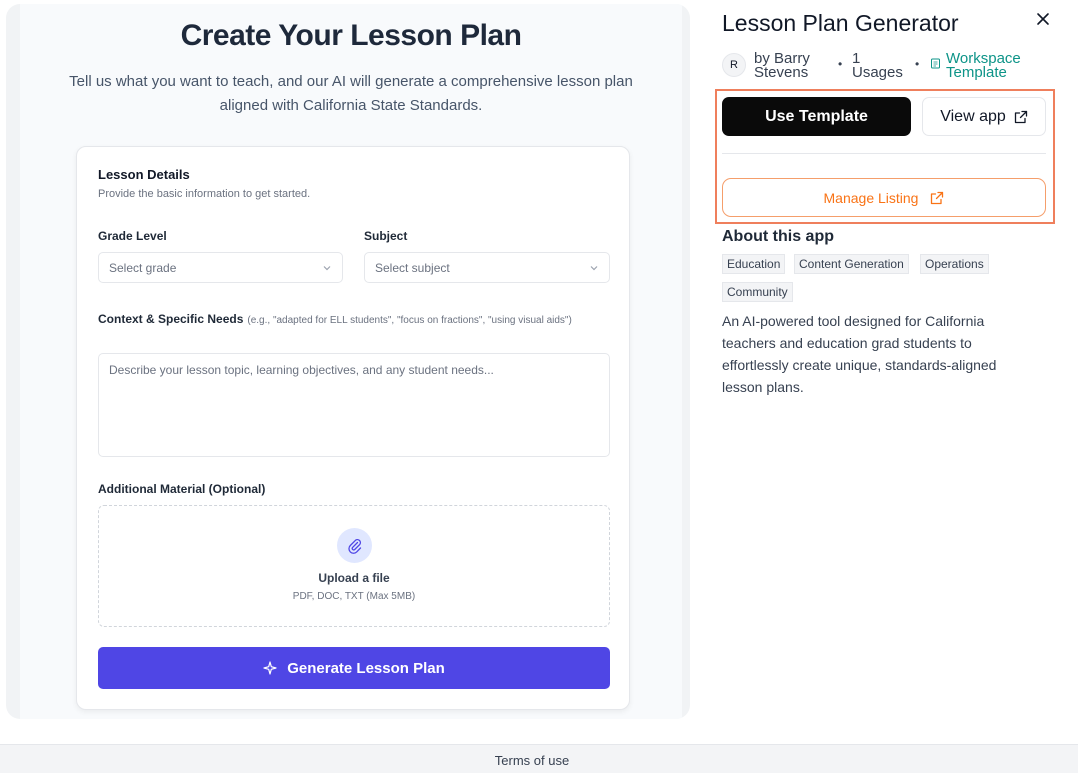  I want to click on template-title: Lesson Plan Generator, so click(840, 23).